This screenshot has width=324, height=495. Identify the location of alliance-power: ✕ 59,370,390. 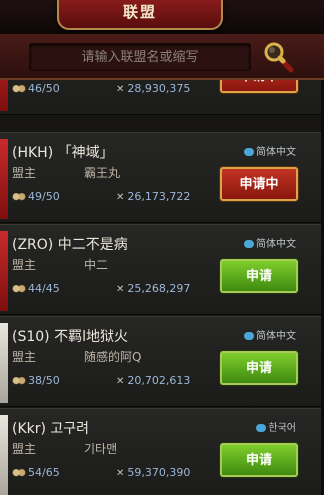
(153, 472).